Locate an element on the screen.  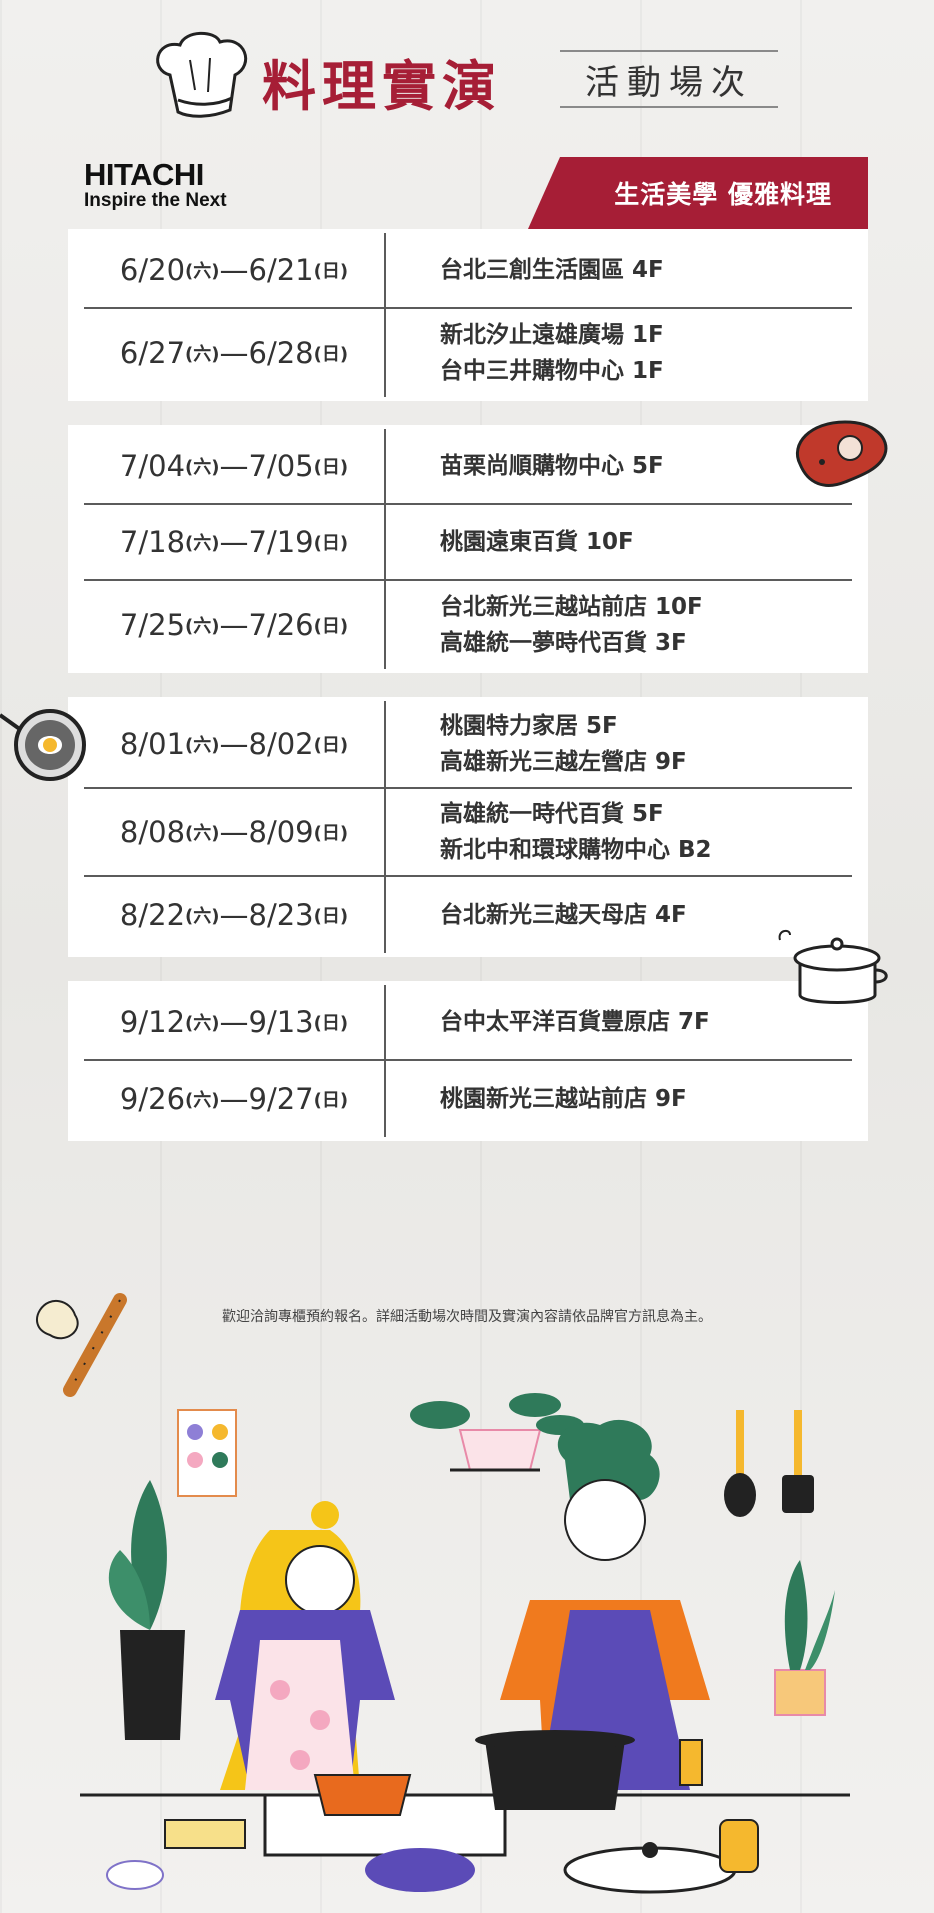
event-date-range: 8/01 (六) —8/02 (日) is located at coordinates (235, 744).